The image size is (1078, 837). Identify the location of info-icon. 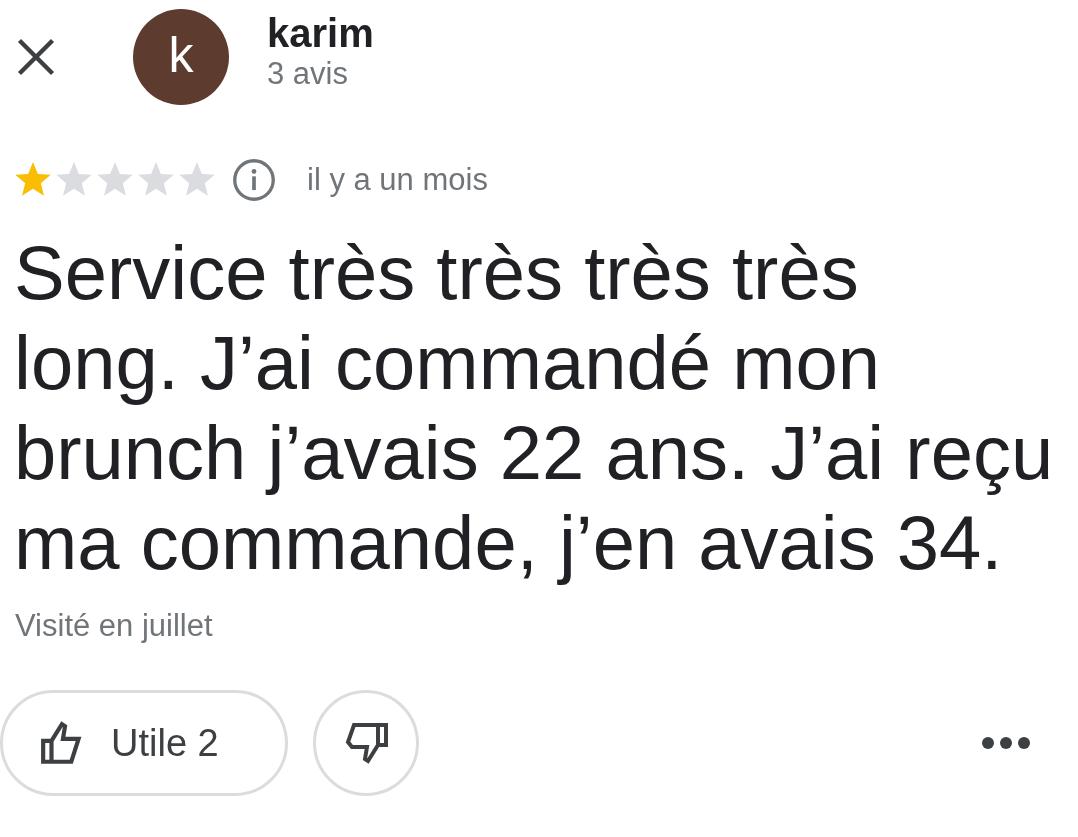
(254, 180).